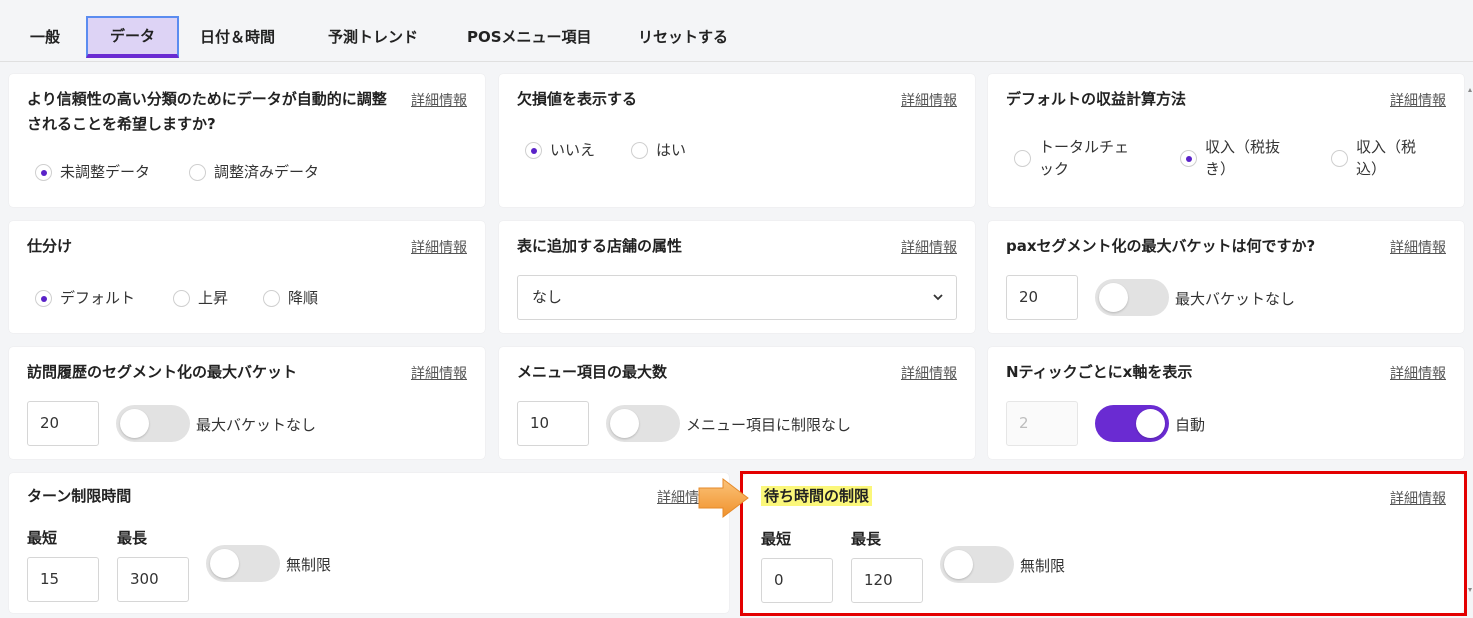 Image resolution: width=1473 pixels, height=618 pixels. Describe the element at coordinates (45, 37) in the screenshot. I see `tab-general: 一般` at that location.